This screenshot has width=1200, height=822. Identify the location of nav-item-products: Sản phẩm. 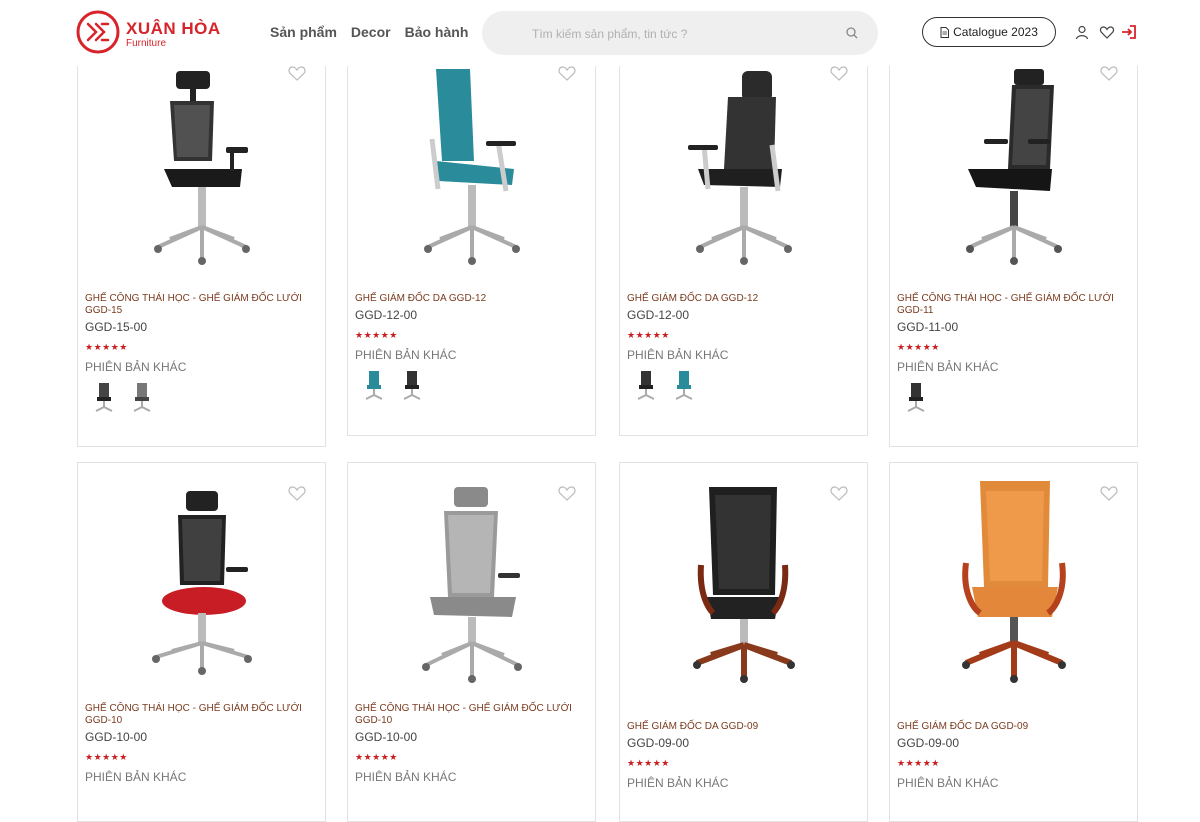
(303, 32).